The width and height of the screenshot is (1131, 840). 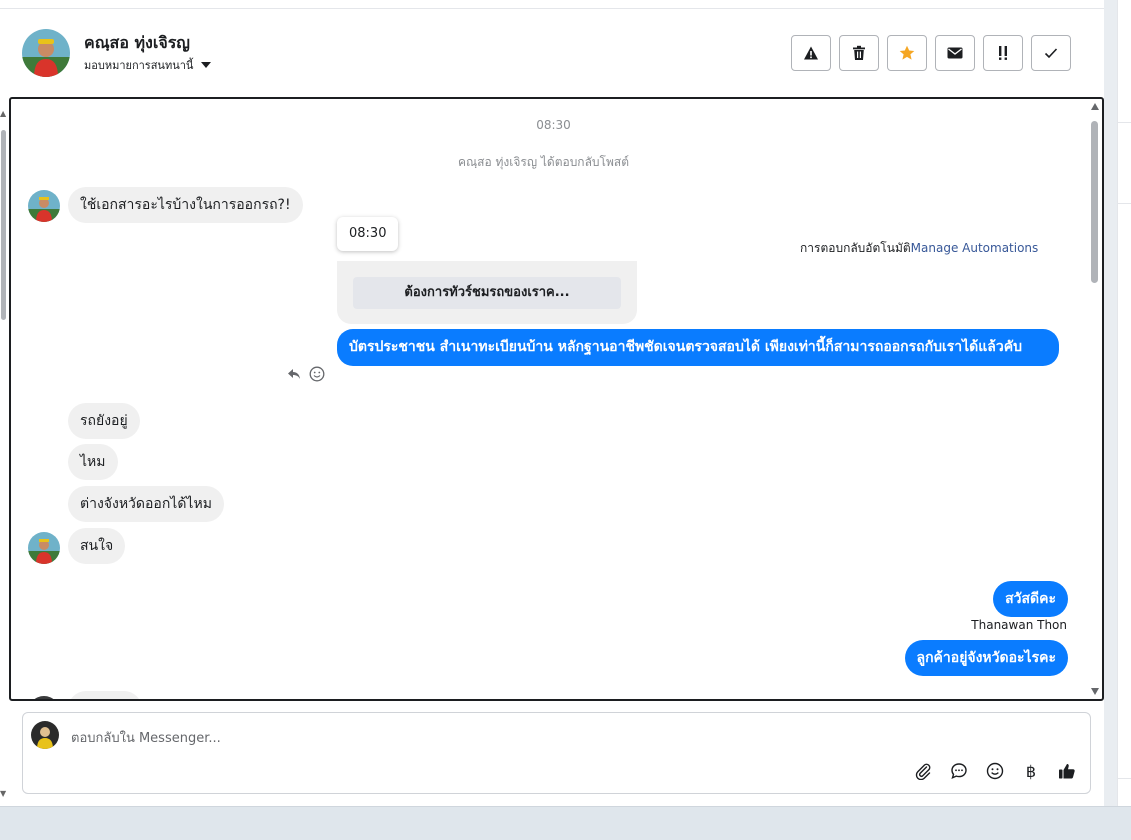 I want to click on page-scroll-thumb, so click(x=3, y=225).